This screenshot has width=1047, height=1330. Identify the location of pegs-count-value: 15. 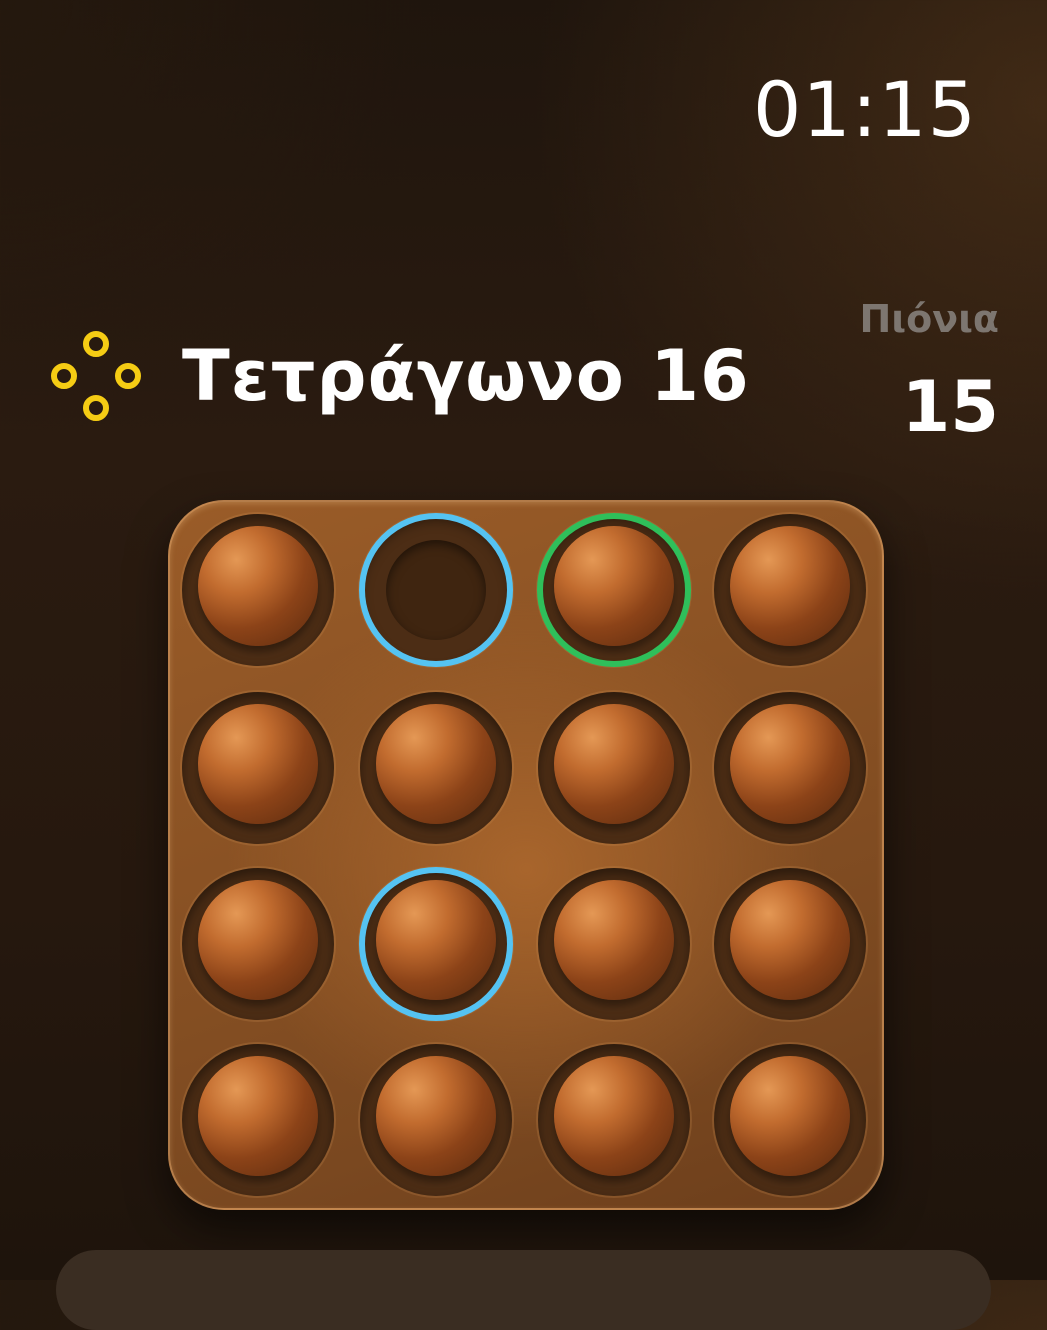
(950, 407).